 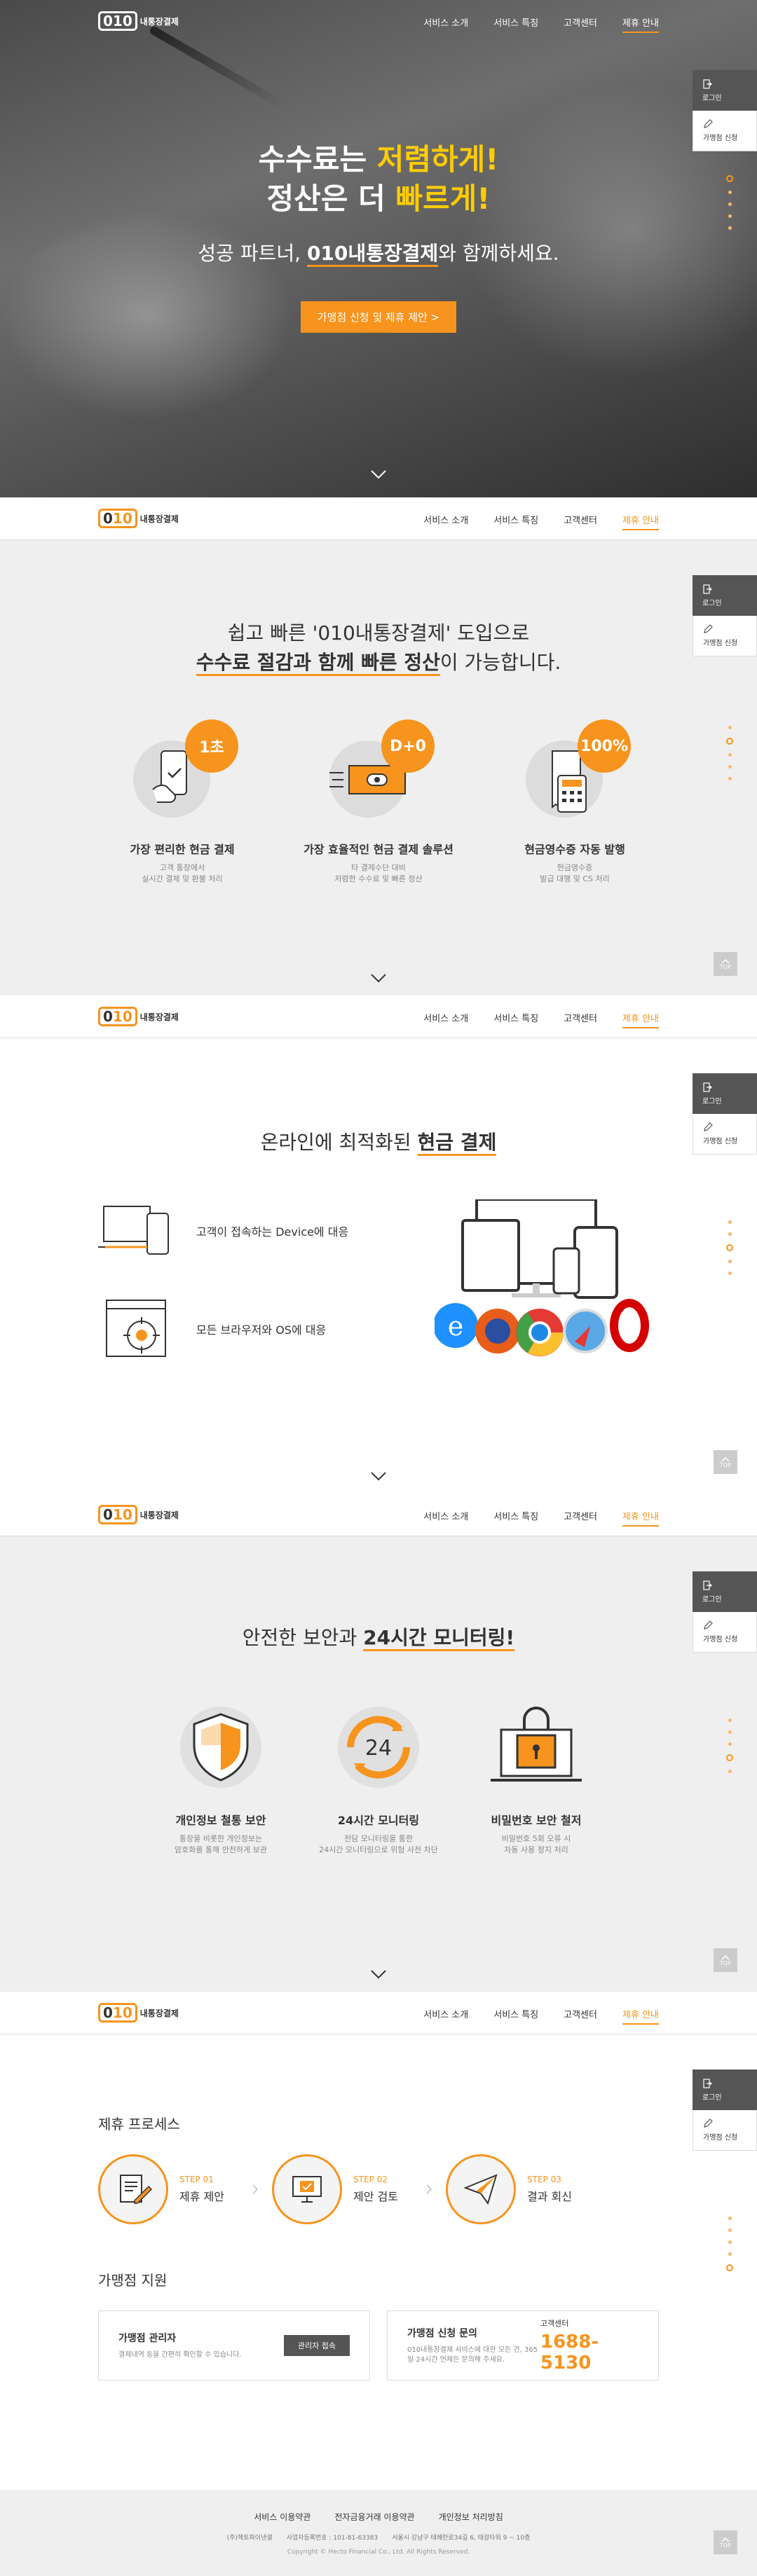 I want to click on security-feature-password: 비밀번호 보안 철저 비밀번호 5회 오류 시 자동 사용 정지 처리, so click(x=536, y=1779).